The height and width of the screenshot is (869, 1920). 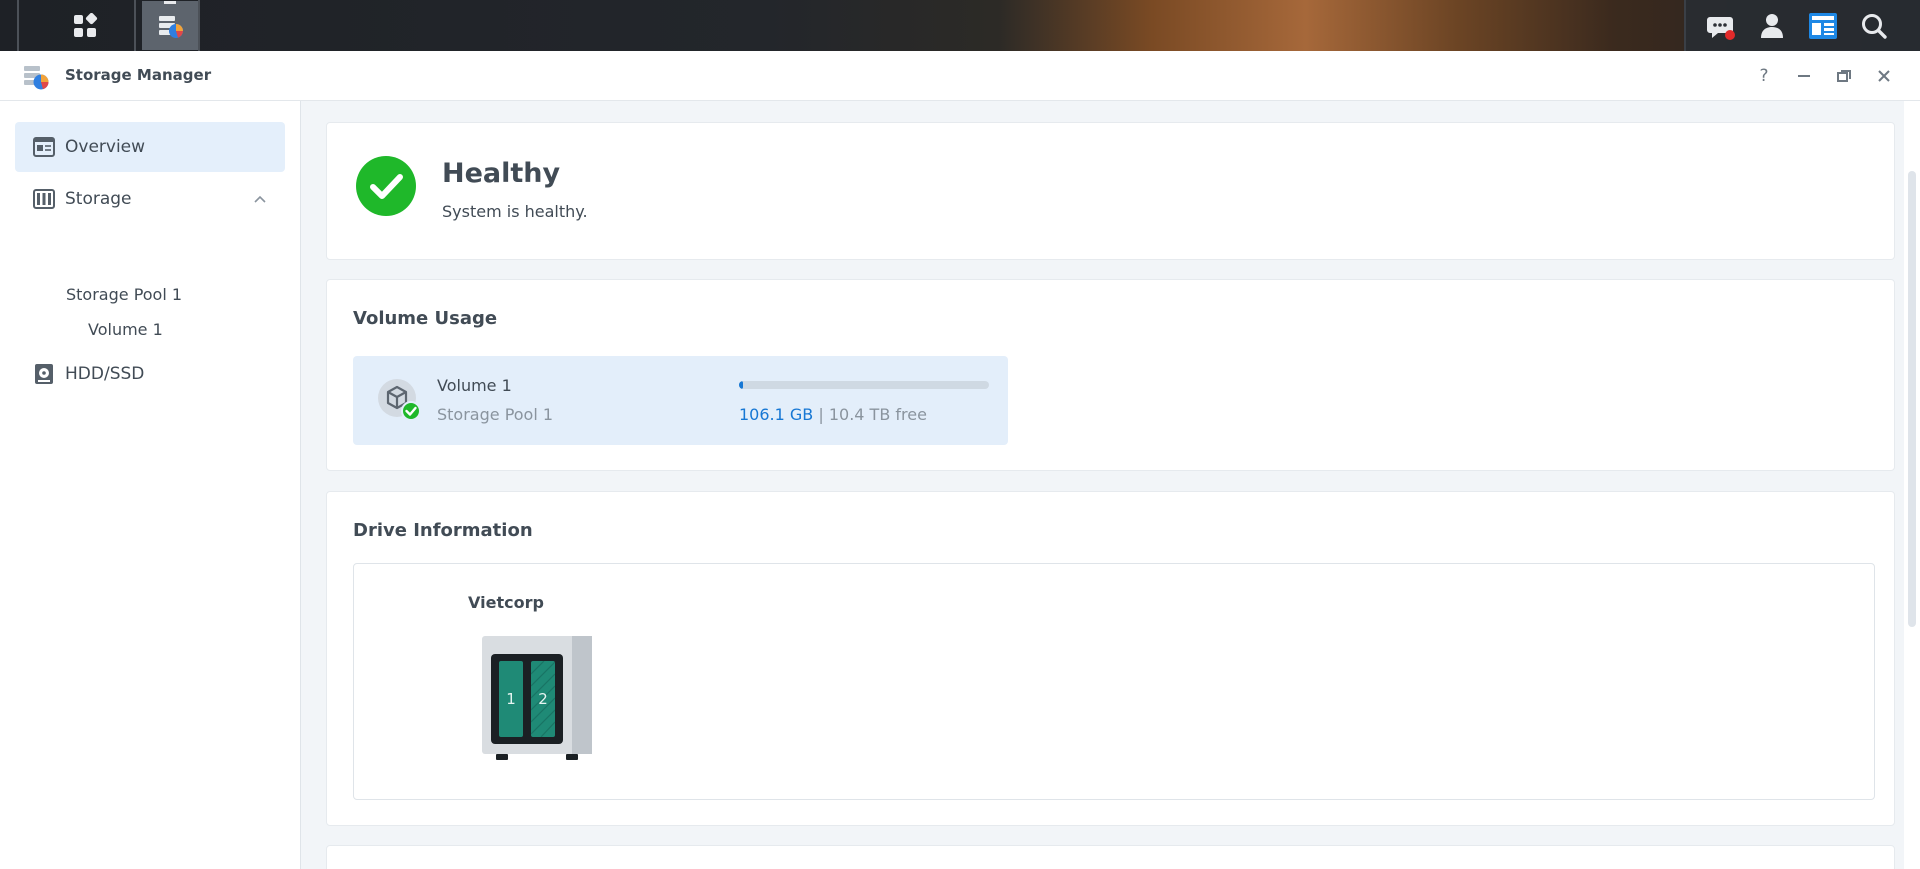 I want to click on status-subtitle: System is healthy., so click(x=515, y=211).